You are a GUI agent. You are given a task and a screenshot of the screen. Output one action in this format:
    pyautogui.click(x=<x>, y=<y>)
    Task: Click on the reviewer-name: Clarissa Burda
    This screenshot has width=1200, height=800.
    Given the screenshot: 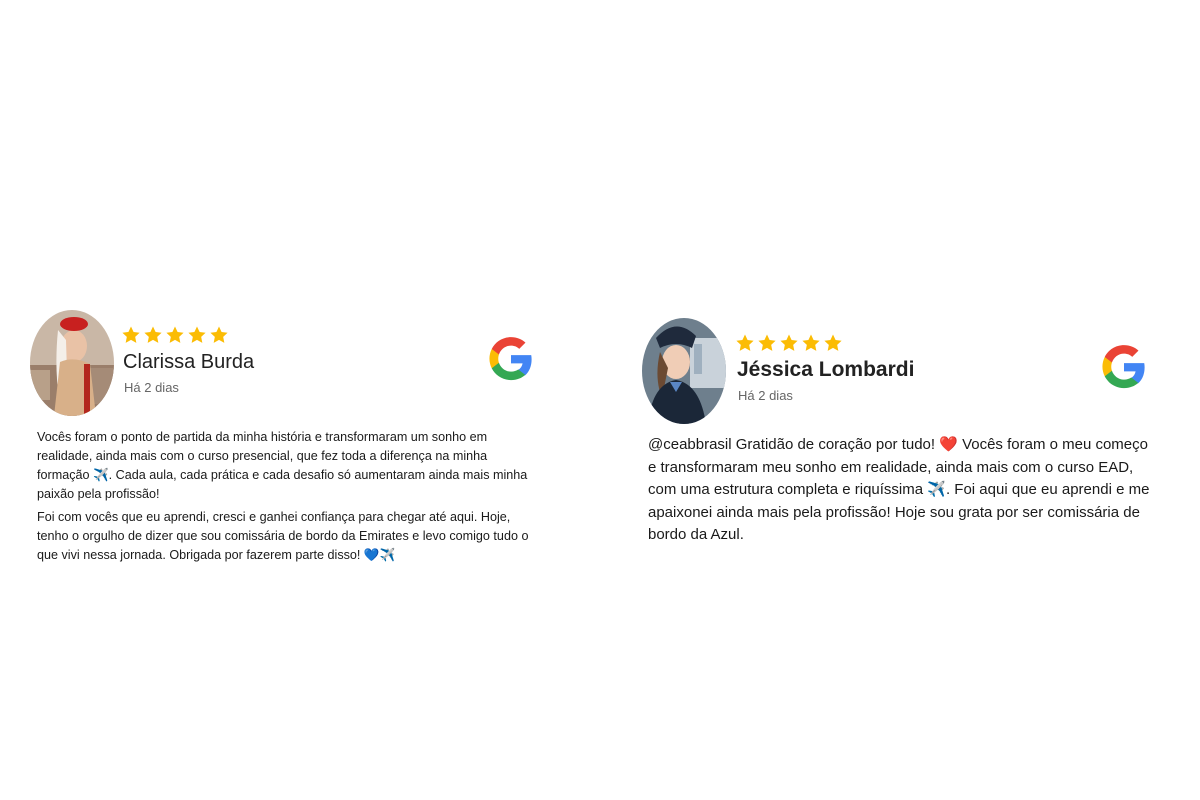 What is the action you would take?
    pyautogui.click(x=189, y=362)
    